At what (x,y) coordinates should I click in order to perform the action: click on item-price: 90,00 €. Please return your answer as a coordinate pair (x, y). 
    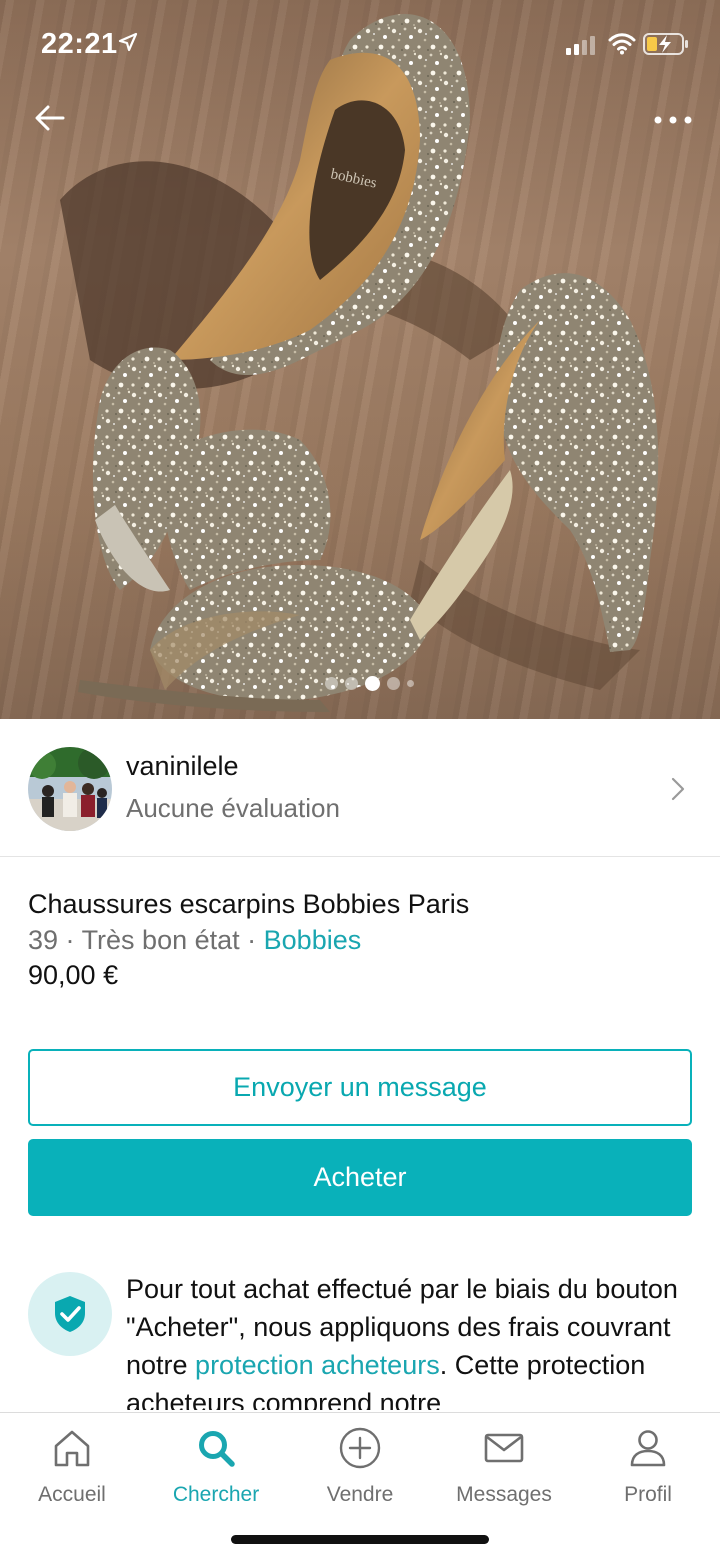
    Looking at the image, I should click on (73, 975).